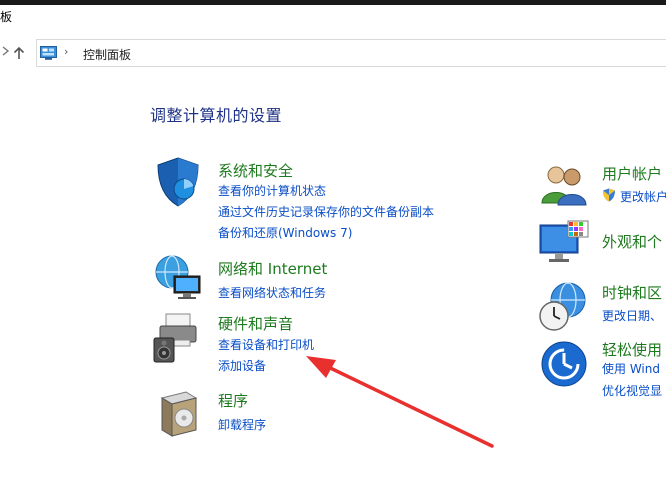 Image resolution: width=666 pixels, height=500 pixels. What do you see at coordinates (407, 405) in the screenshot?
I see `annotation-arrow-shaft` at bounding box center [407, 405].